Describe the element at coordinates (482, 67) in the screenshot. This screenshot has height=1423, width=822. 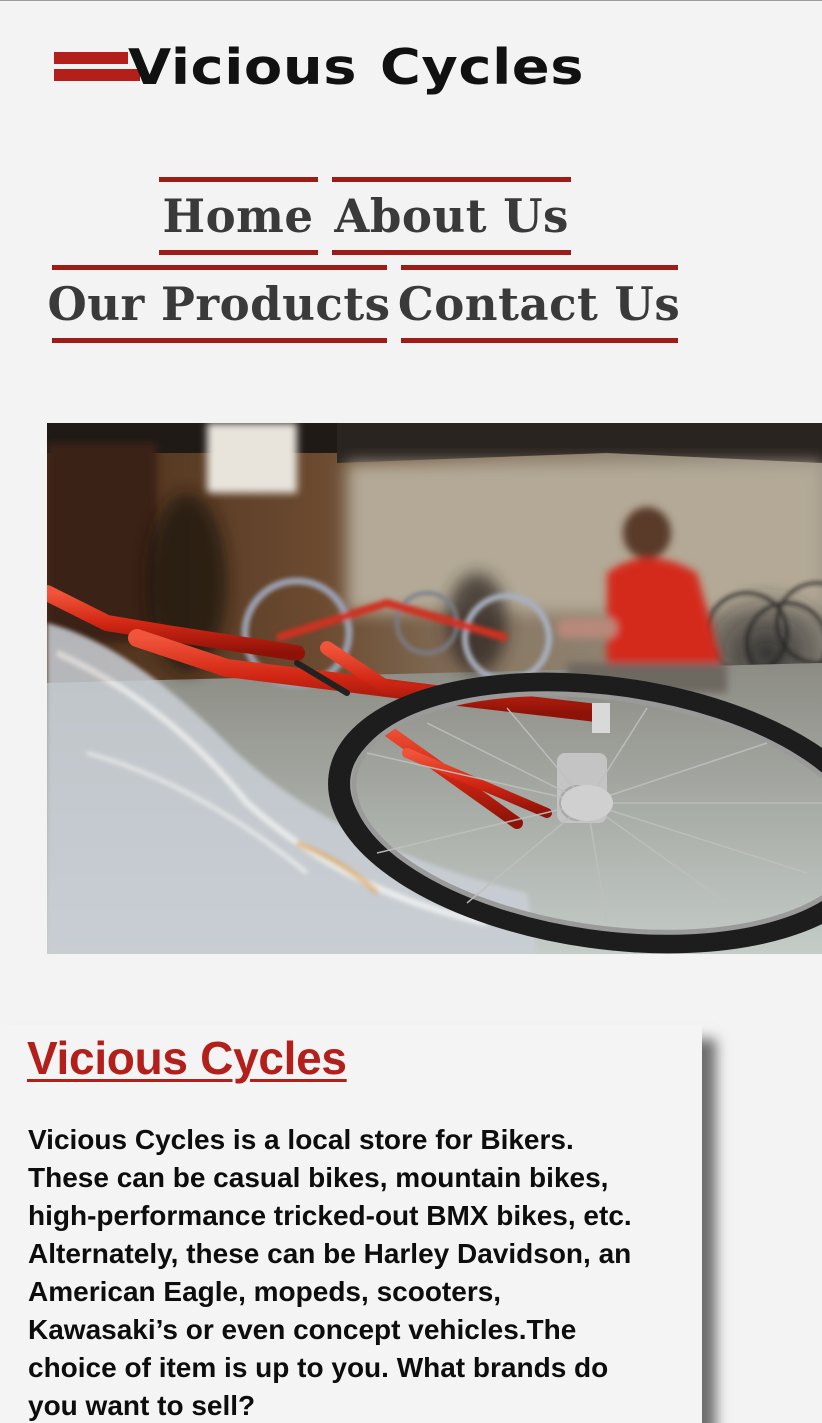
I see `logo-word-2: Cycles` at that location.